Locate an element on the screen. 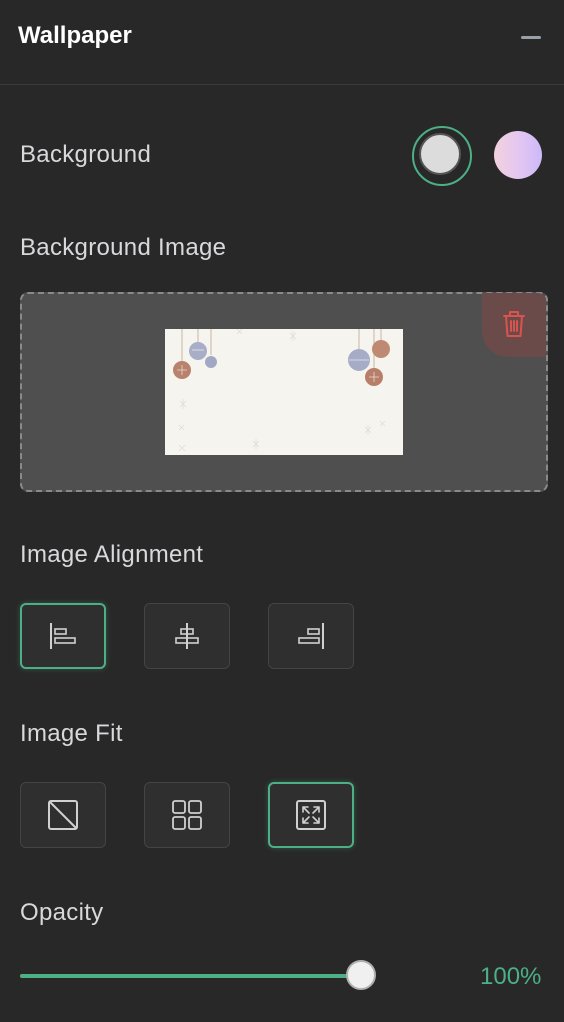 The width and height of the screenshot is (564, 1022). swatch-gradient is located at coordinates (518, 155).